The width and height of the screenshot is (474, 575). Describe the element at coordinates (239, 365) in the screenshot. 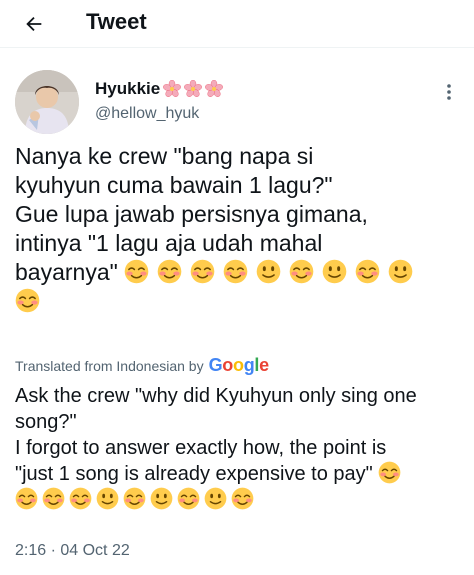

I see `google-logo: Google` at that location.